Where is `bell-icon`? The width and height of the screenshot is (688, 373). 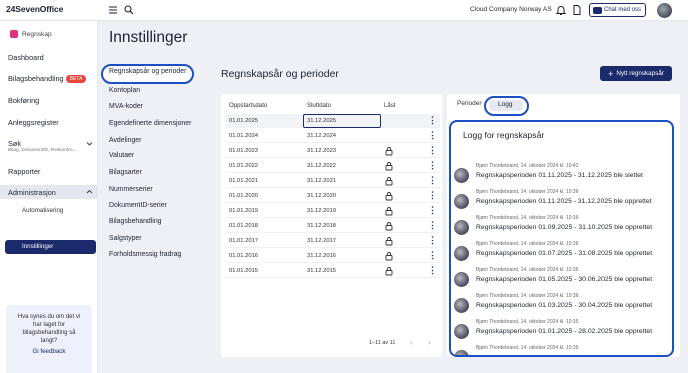
bell-icon is located at coordinates (561, 10).